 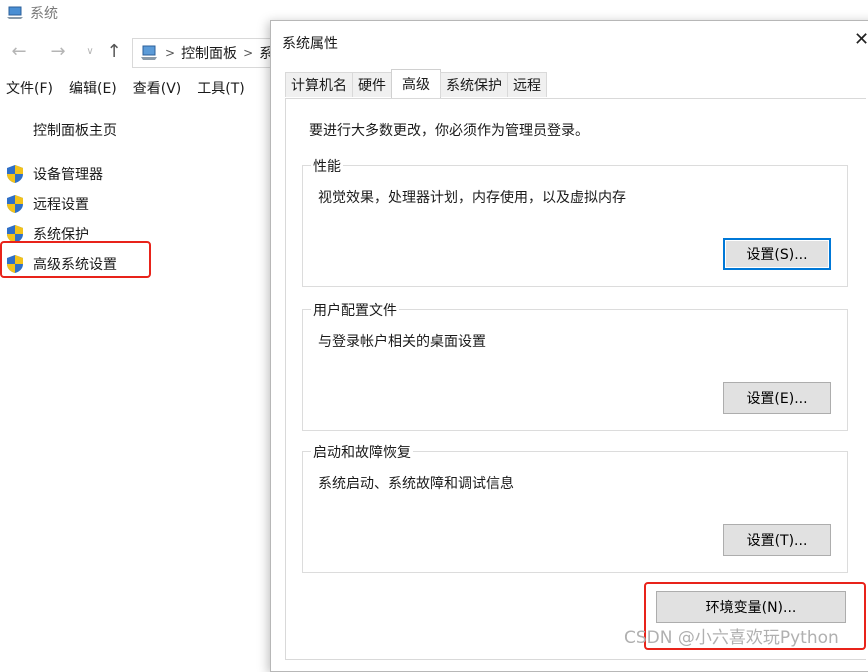 I want to click on navigation-bar: ← → ∨ ↑ > 控制面板 > 系, so click(x=151, y=53).